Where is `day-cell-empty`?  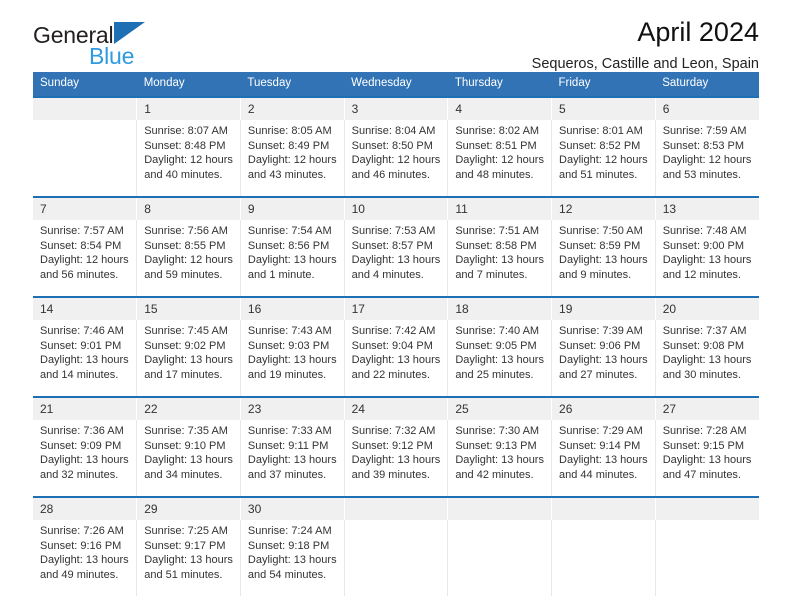
day-cell-empty is located at coordinates (85, 158).